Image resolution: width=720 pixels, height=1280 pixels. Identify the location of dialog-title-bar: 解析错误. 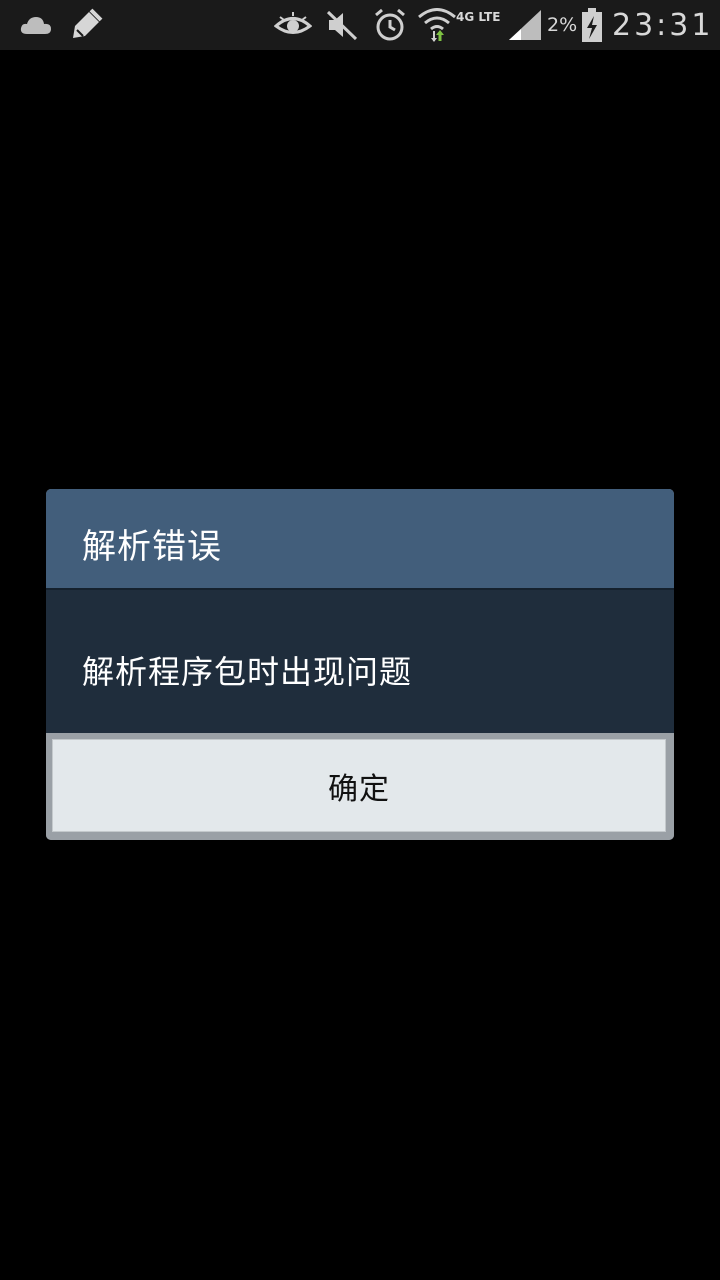
(360, 539).